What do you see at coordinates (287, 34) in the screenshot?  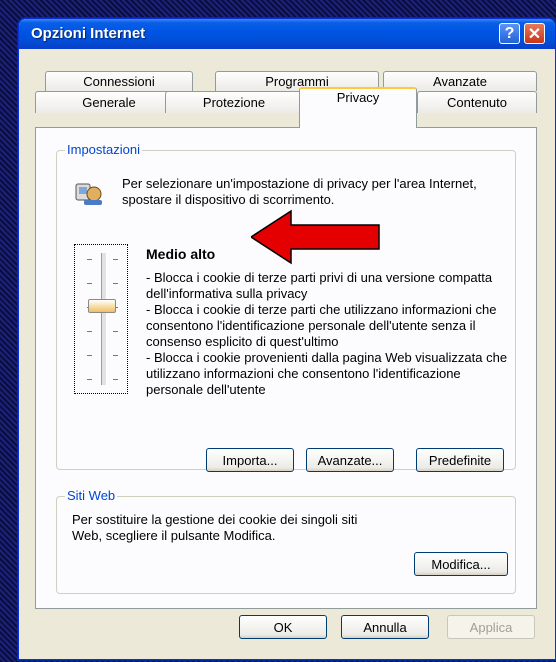 I see `title-bar: Opzioni Internet ? ✕` at bounding box center [287, 34].